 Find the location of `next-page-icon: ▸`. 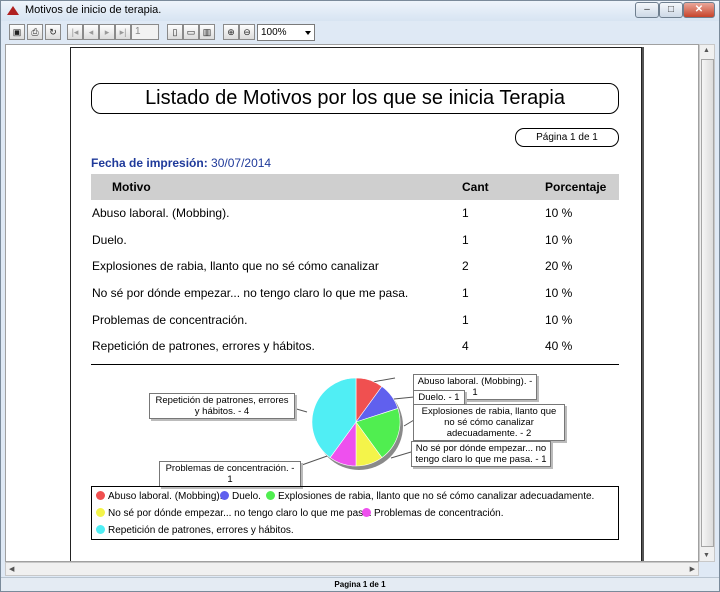

next-page-icon: ▸ is located at coordinates (107, 32).